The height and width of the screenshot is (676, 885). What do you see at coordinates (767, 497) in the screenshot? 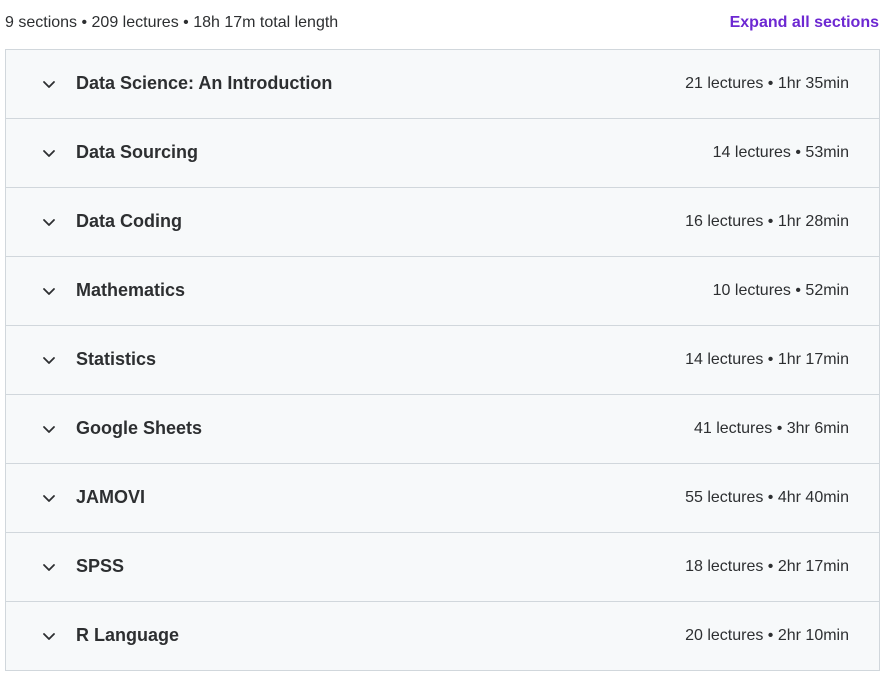
I see `section-meta: 55 lectures • 4hr 40min` at bounding box center [767, 497].